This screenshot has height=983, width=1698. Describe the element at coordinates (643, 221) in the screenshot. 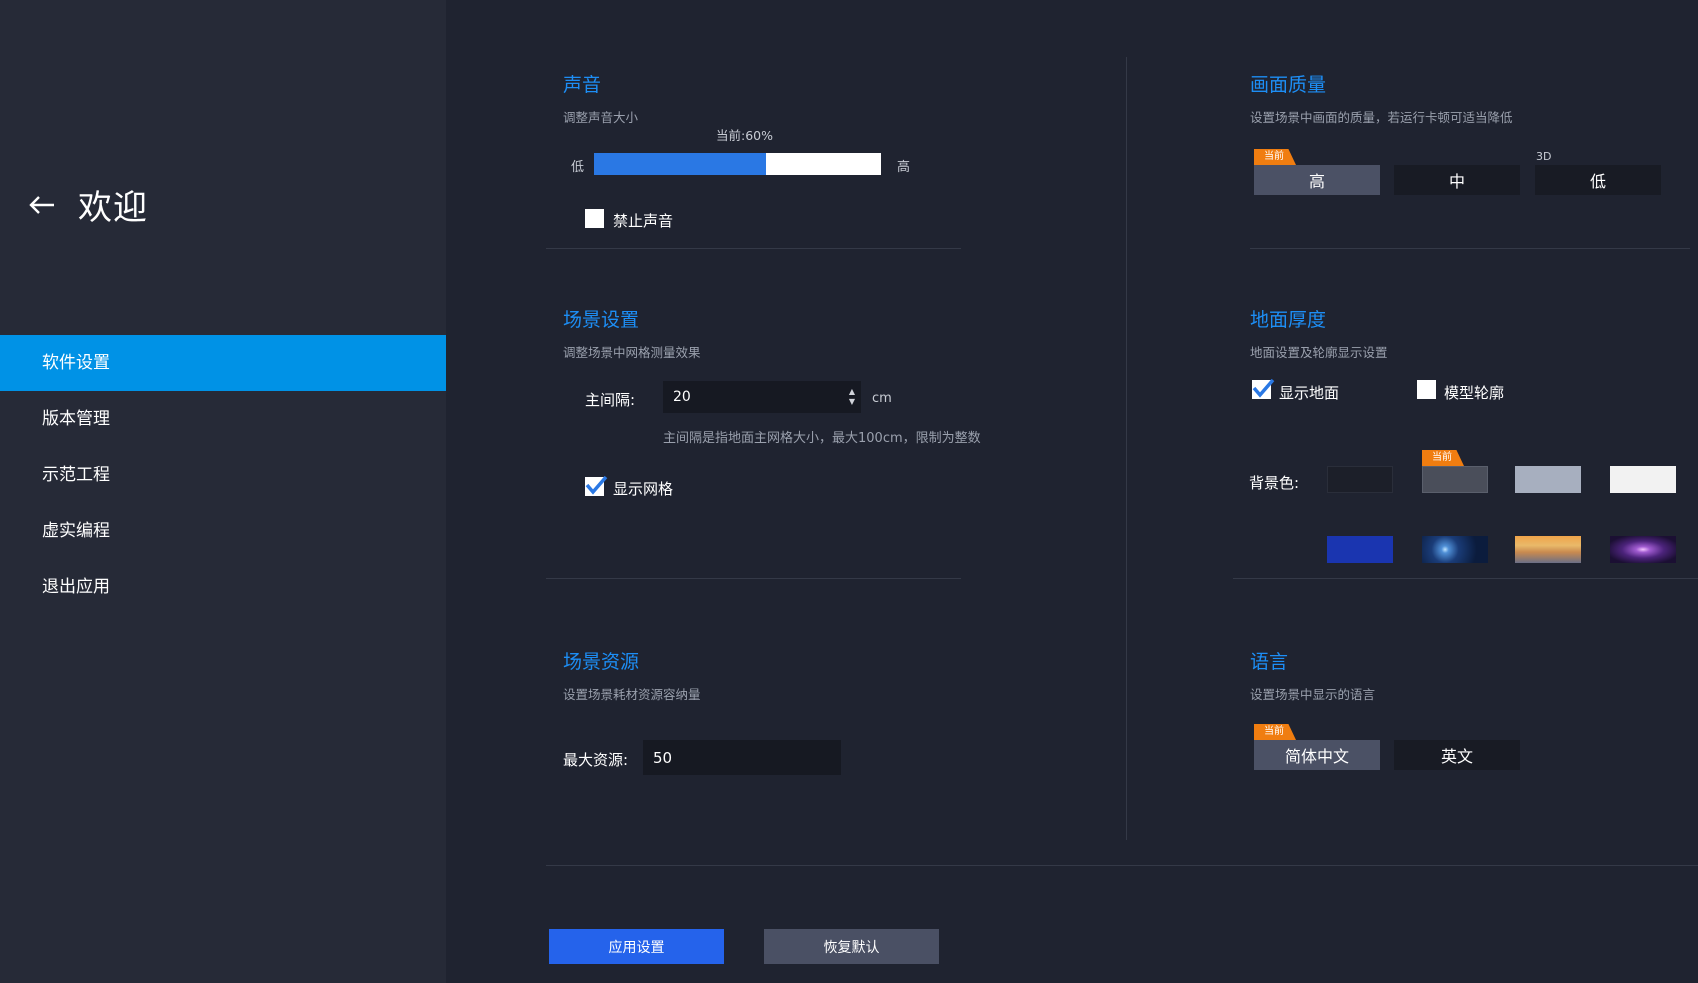

I see `mute-label: 禁止声音` at that location.